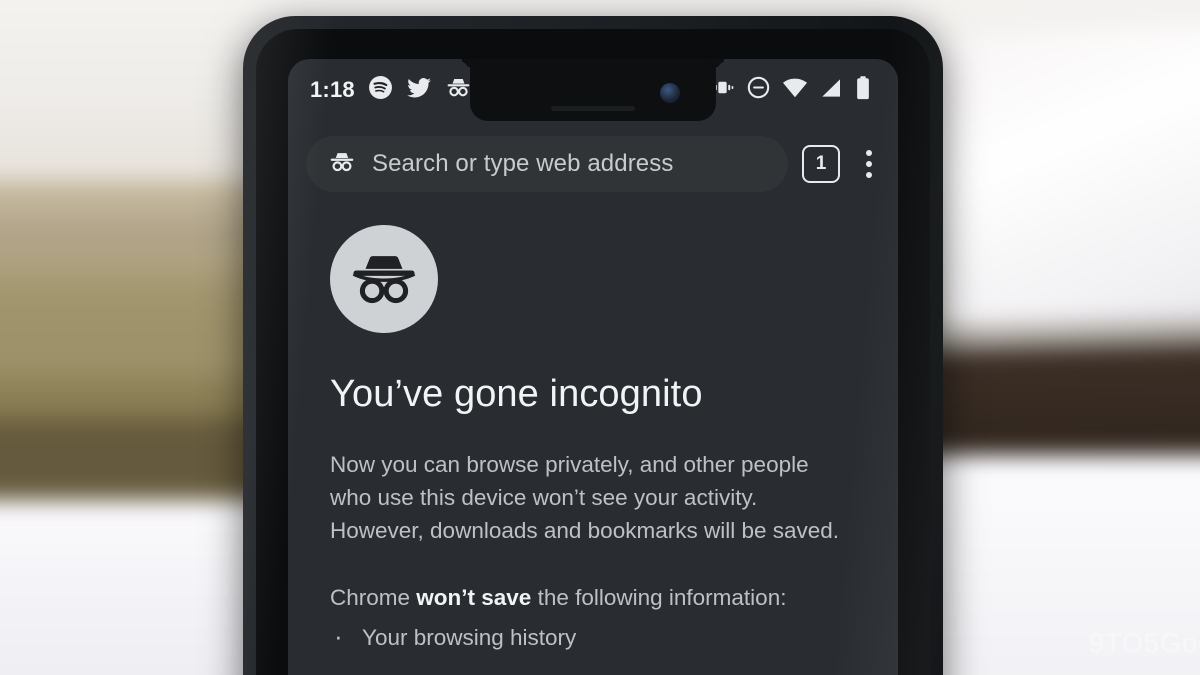 Image resolution: width=1200 pixels, height=675 pixels. Describe the element at coordinates (474, 597) in the screenshot. I see `subhead-emphasis: won’t save` at that location.